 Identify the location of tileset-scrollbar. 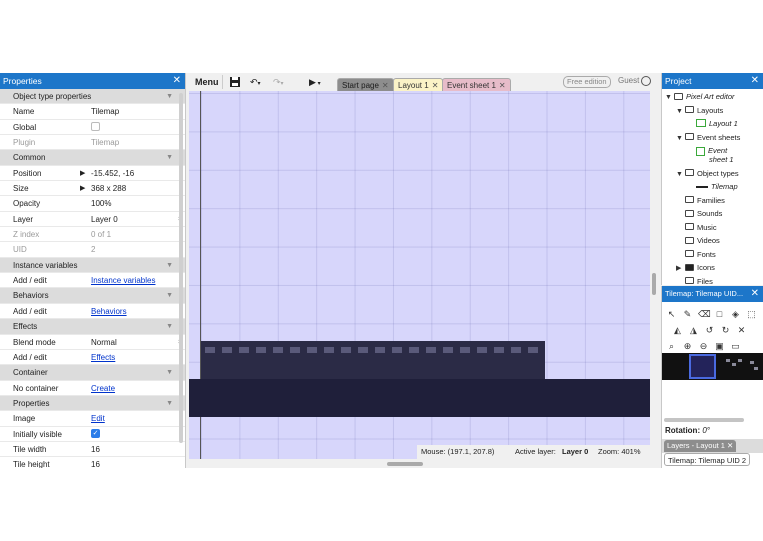
(704, 420).